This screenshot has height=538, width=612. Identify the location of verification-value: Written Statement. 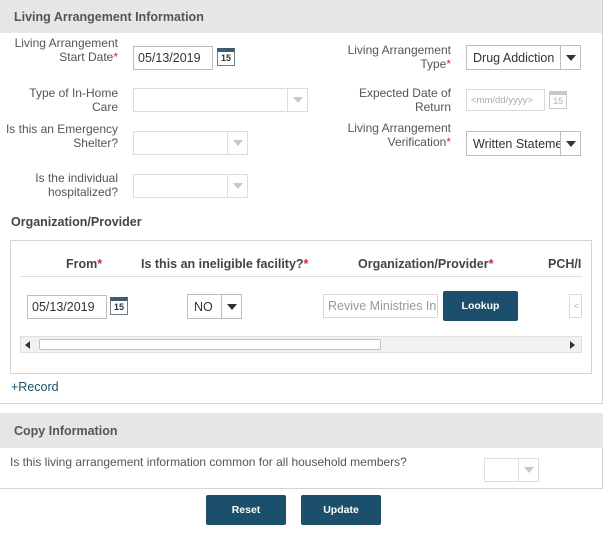
(516, 143).